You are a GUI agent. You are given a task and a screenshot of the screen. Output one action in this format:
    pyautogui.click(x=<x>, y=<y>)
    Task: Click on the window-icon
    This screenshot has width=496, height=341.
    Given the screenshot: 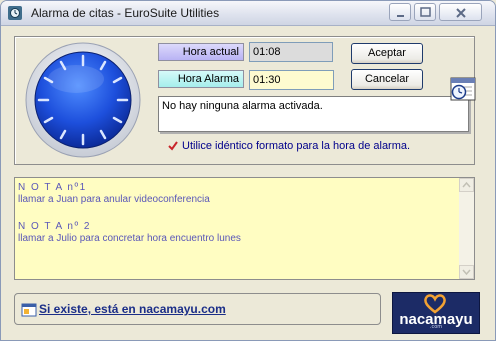 What is the action you would take?
    pyautogui.click(x=29, y=310)
    